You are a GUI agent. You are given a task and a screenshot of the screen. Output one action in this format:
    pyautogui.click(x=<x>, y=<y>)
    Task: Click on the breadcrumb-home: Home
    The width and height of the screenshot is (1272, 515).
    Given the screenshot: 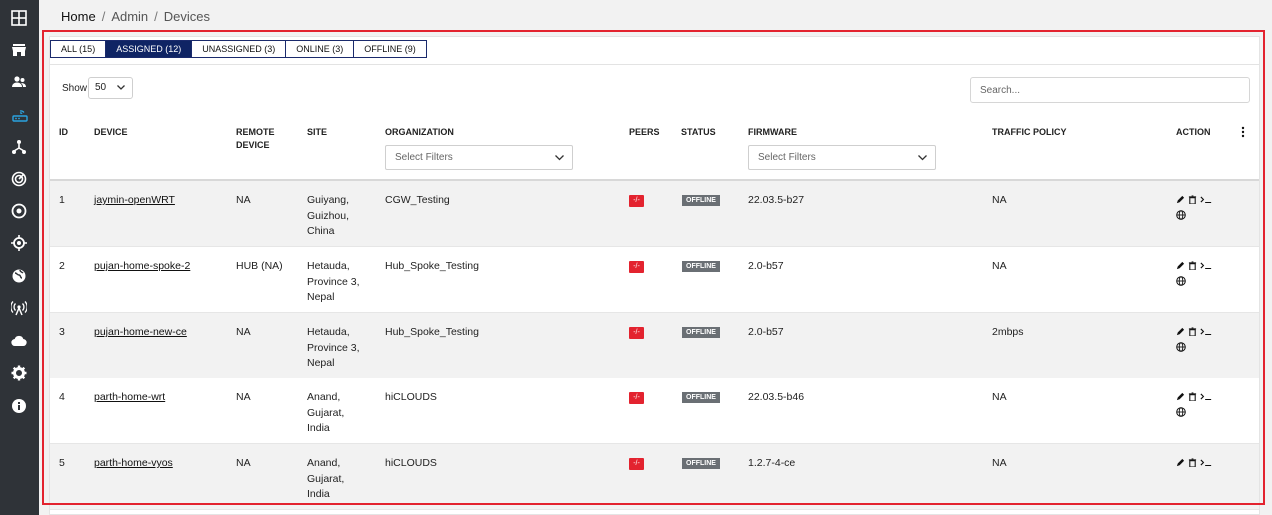 What is the action you would take?
    pyautogui.click(x=78, y=16)
    